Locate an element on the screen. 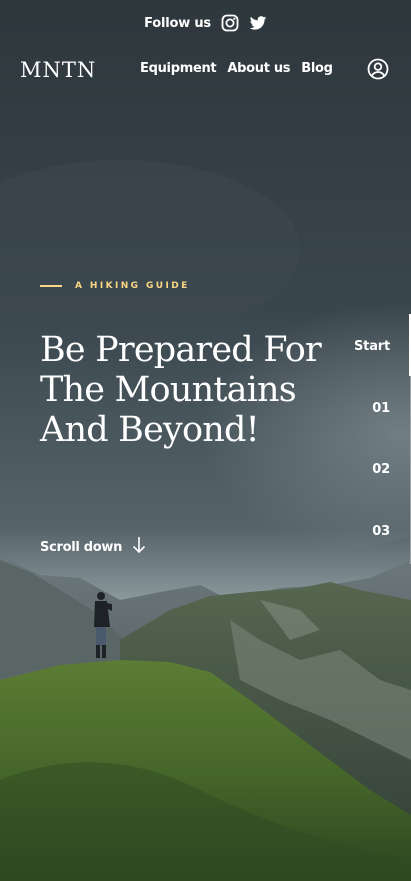  follow-us-bar: Follow us is located at coordinates (205, 23).